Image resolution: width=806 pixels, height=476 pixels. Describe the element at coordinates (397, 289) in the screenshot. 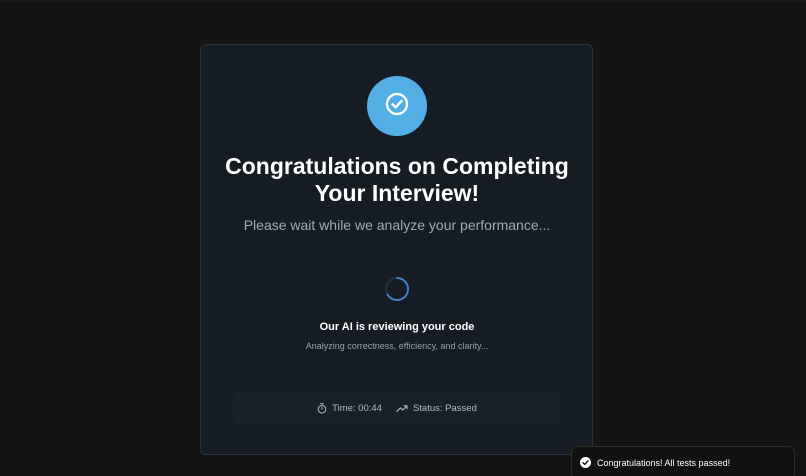

I see `loading-spinner-icon` at that location.